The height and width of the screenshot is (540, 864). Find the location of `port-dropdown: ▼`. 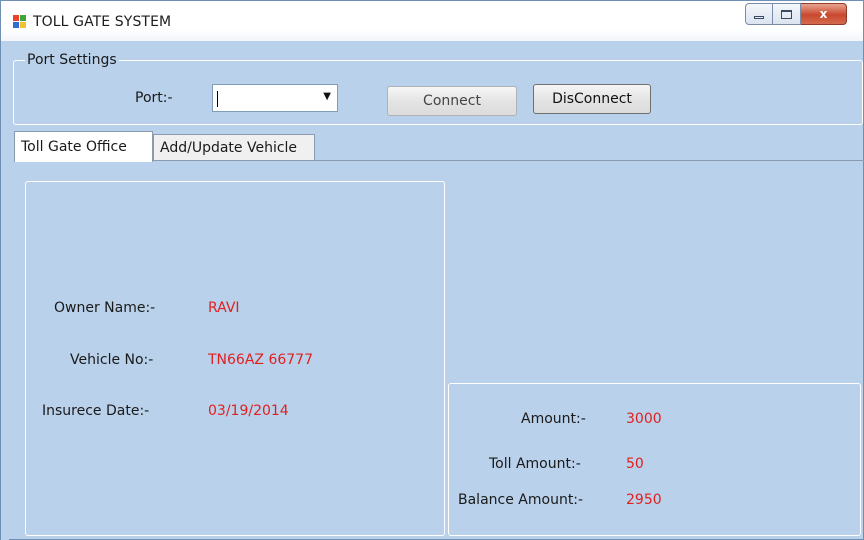

port-dropdown: ▼ is located at coordinates (275, 98).